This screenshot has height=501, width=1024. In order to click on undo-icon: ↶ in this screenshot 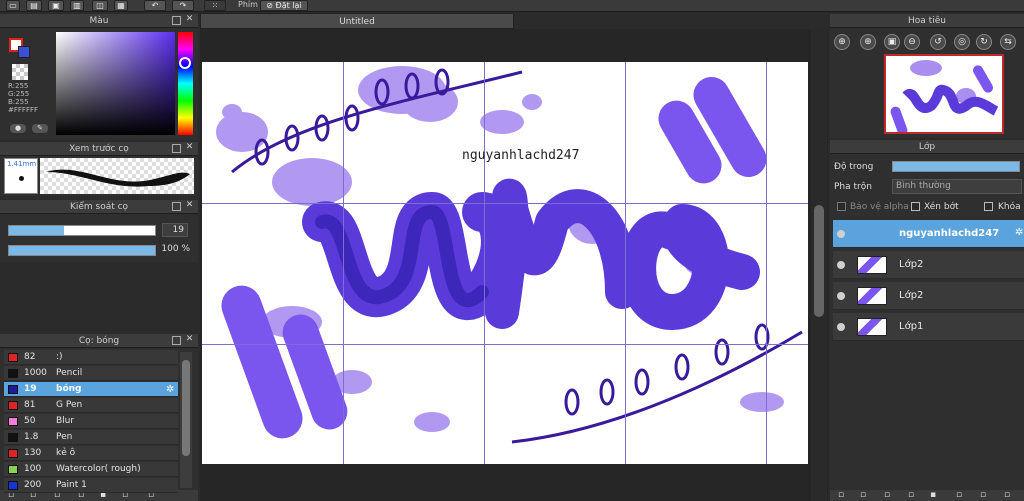, I will do `click(155, 5)`.